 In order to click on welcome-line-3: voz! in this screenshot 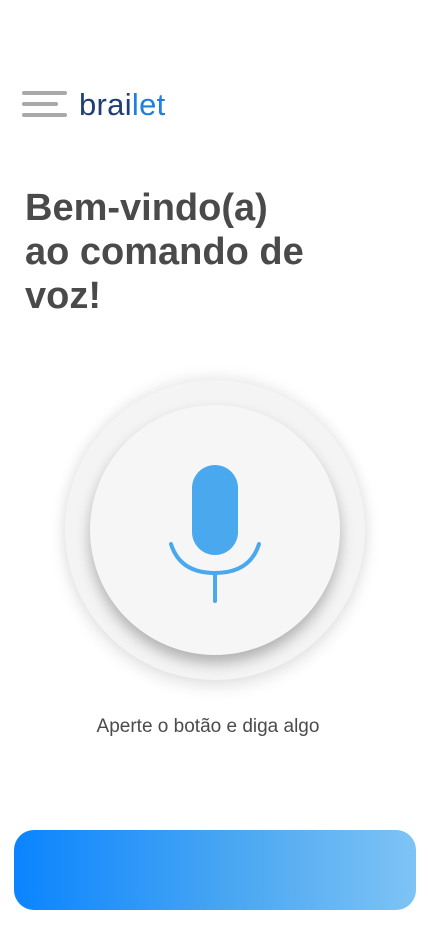, I will do `click(63, 296)`.